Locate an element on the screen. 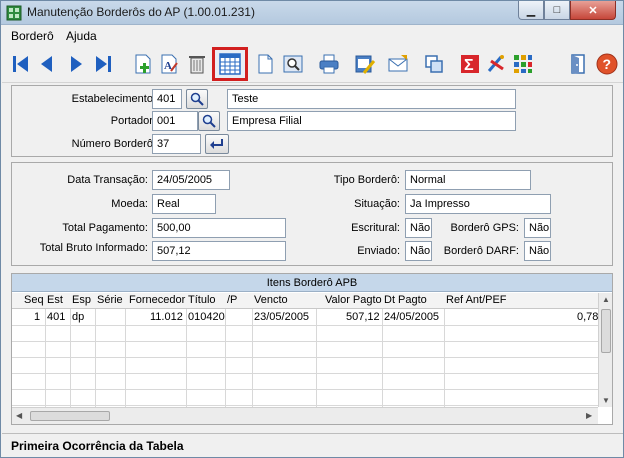  total-bruto-label: Total Bruto Informado: is located at coordinates (93, 248).